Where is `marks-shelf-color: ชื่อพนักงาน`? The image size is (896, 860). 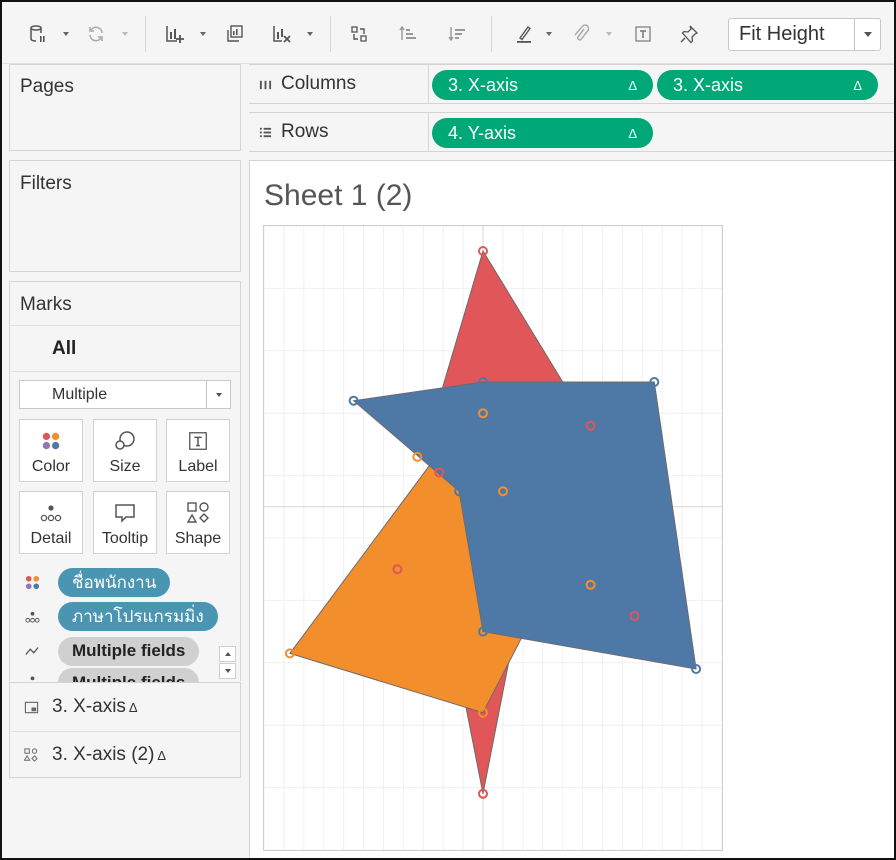 marks-shelf-color: ชื่อพนักงาน is located at coordinates (94, 582).